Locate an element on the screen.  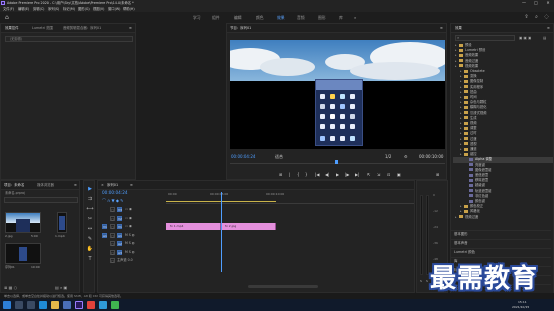
timeline-timecode: 00:00:04:24 is located at coordinates (115, 193).